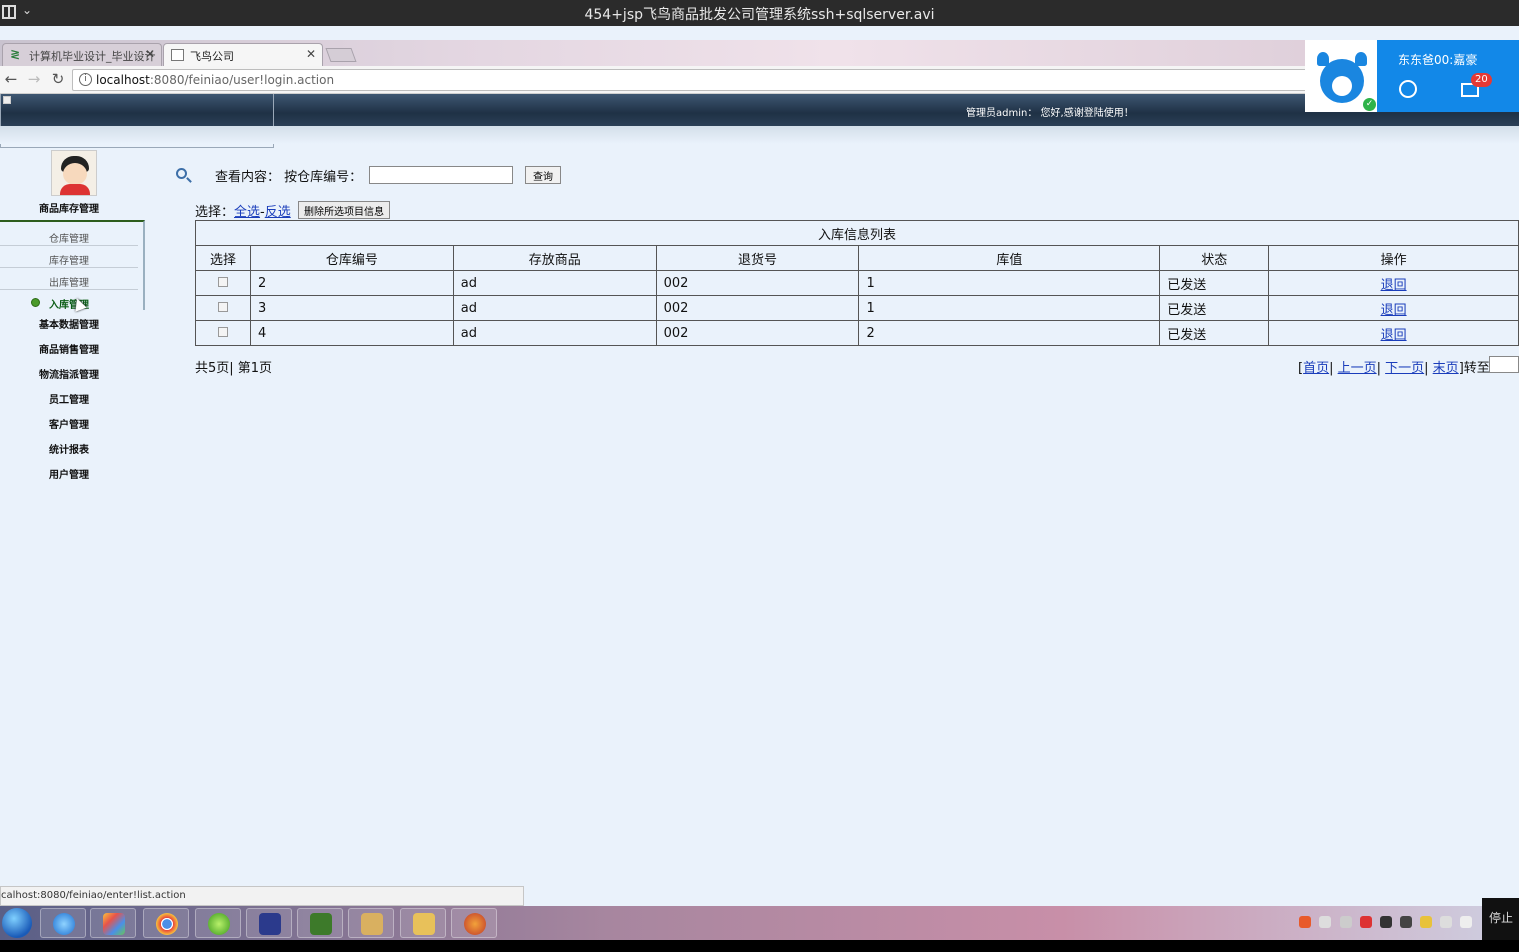 This screenshot has width=1519, height=952. What do you see at coordinates (1500, 922) in the screenshot?
I see `stop-overlay-text: 停止` at bounding box center [1500, 922].